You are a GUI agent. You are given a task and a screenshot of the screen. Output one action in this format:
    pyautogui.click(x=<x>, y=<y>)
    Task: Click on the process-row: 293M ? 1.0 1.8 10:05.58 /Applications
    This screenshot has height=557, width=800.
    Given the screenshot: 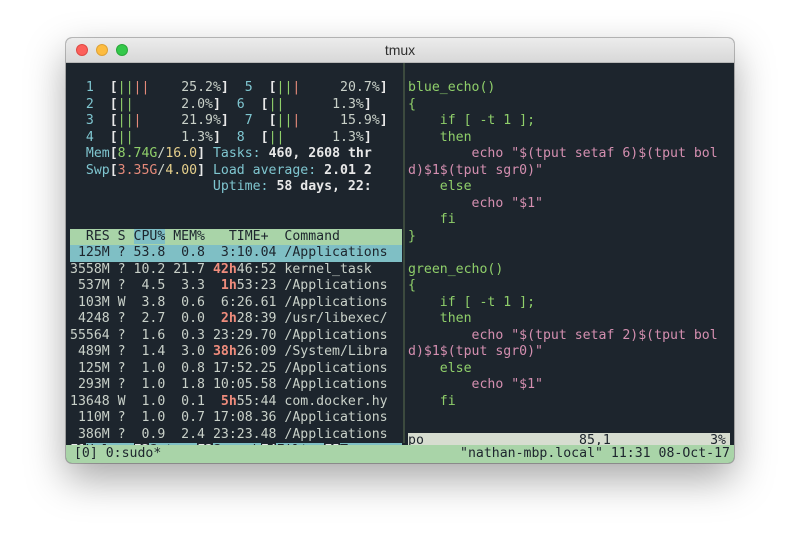 What is the action you would take?
    pyautogui.click(x=236, y=385)
    